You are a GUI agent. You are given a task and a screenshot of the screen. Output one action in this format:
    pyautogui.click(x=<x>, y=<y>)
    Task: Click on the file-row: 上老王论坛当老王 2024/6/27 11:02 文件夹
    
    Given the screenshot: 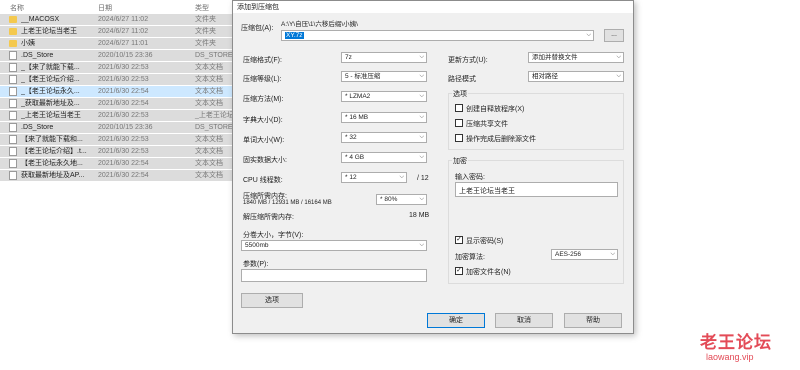 What is the action you would take?
    pyautogui.click(x=116, y=32)
    